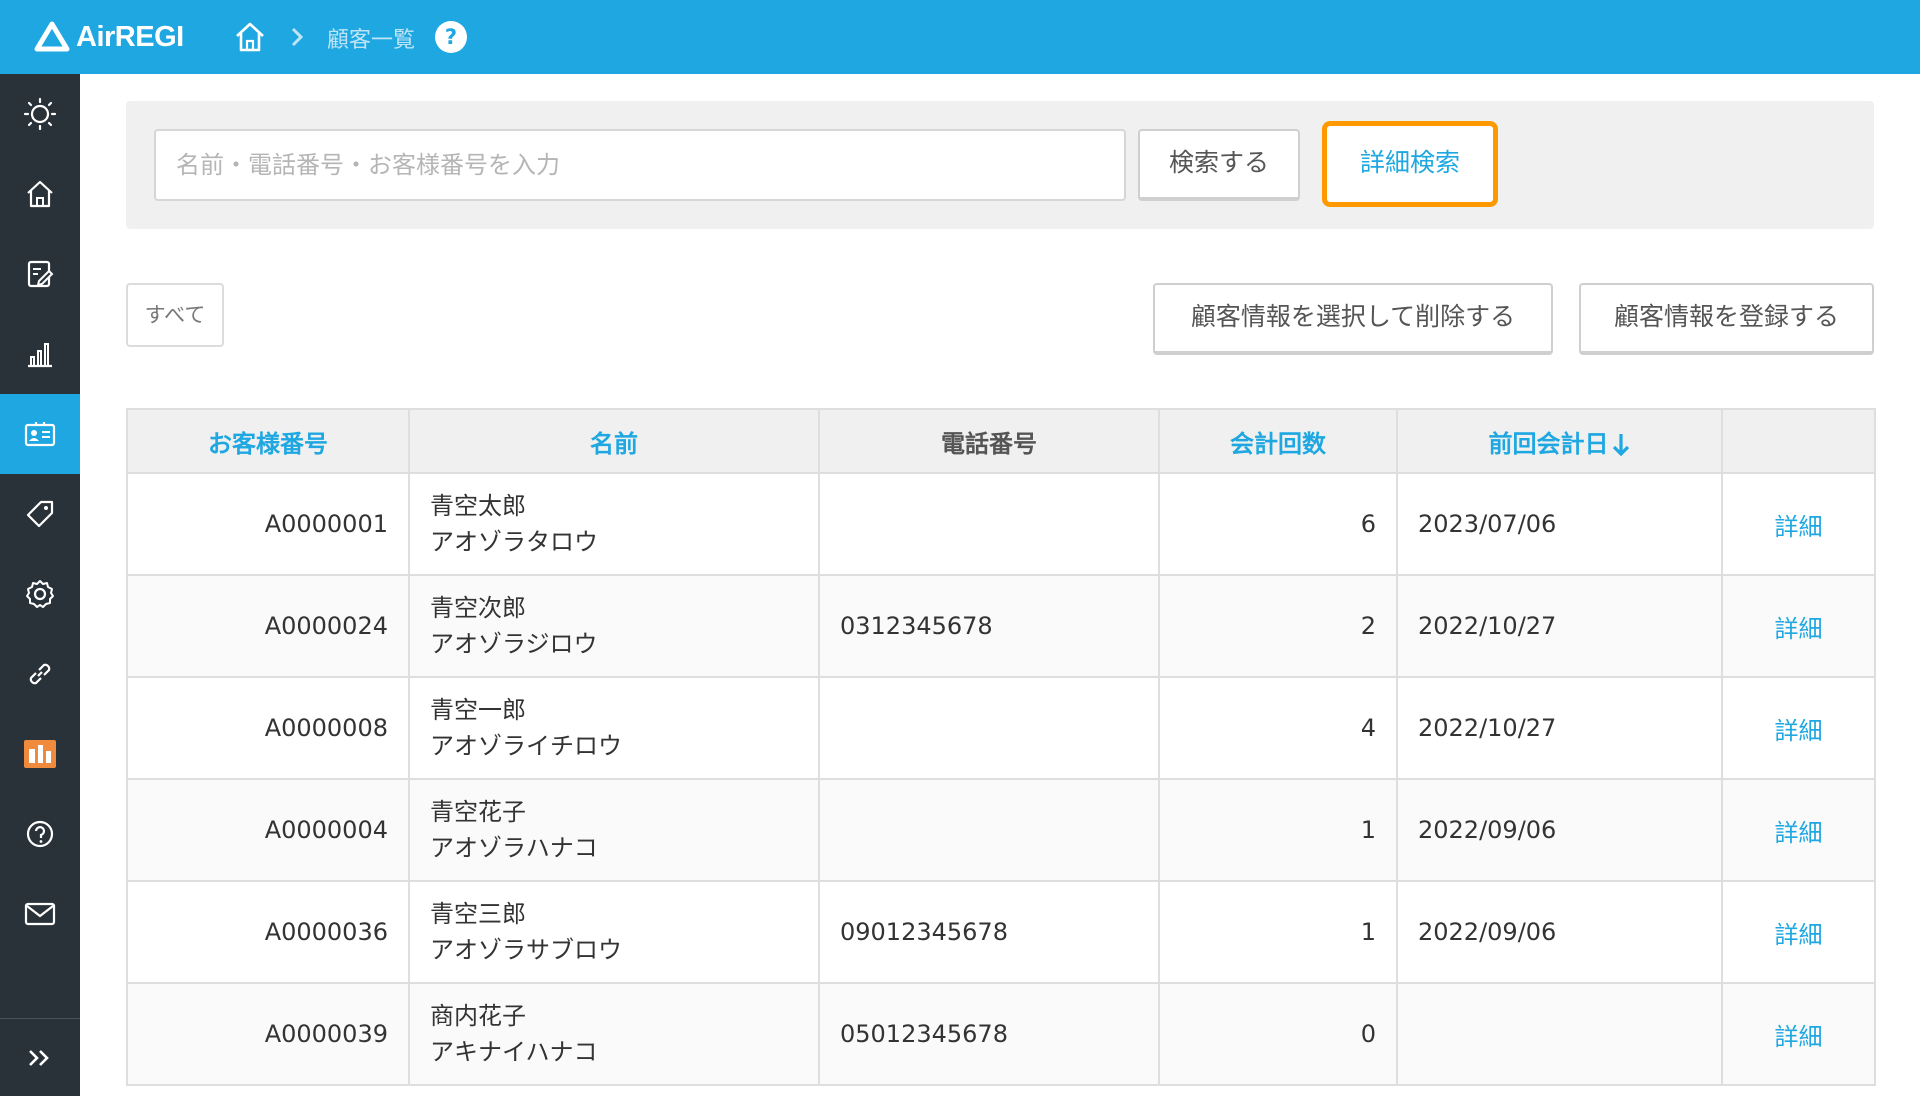  I want to click on mail-icon, so click(40, 914).